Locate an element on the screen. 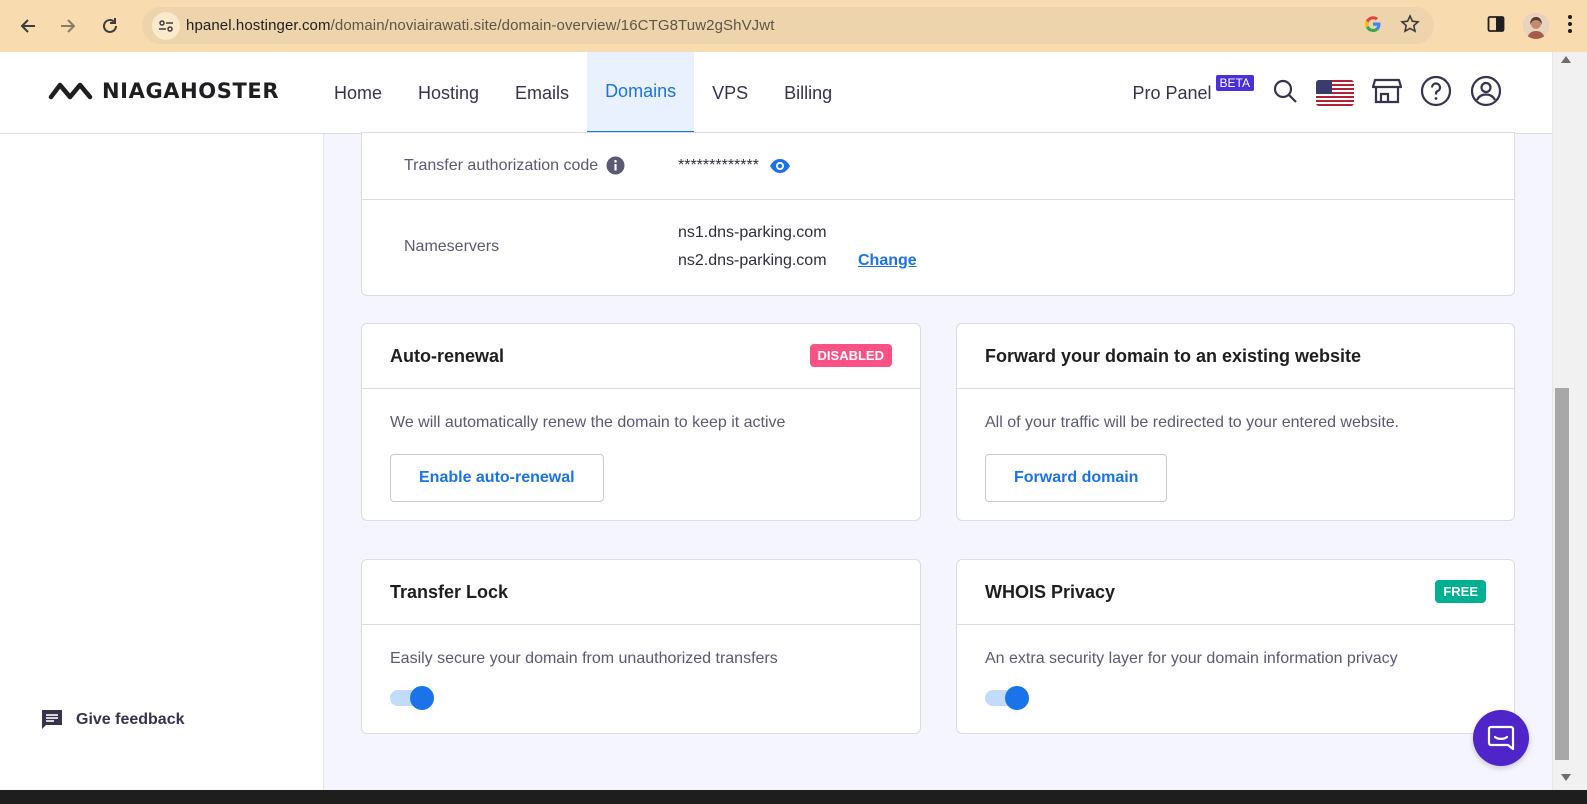  niagahoster-logo-icon is located at coordinates (70, 91).